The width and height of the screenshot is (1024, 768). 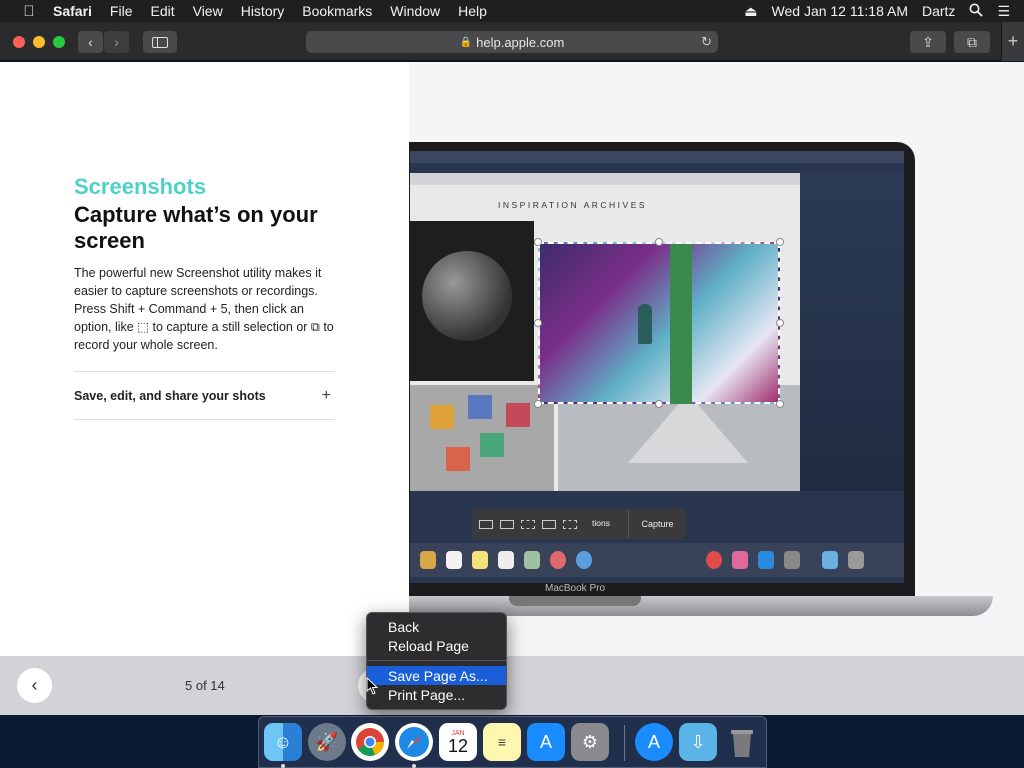 I want to click on menu-edit: Edit, so click(x=162, y=11).